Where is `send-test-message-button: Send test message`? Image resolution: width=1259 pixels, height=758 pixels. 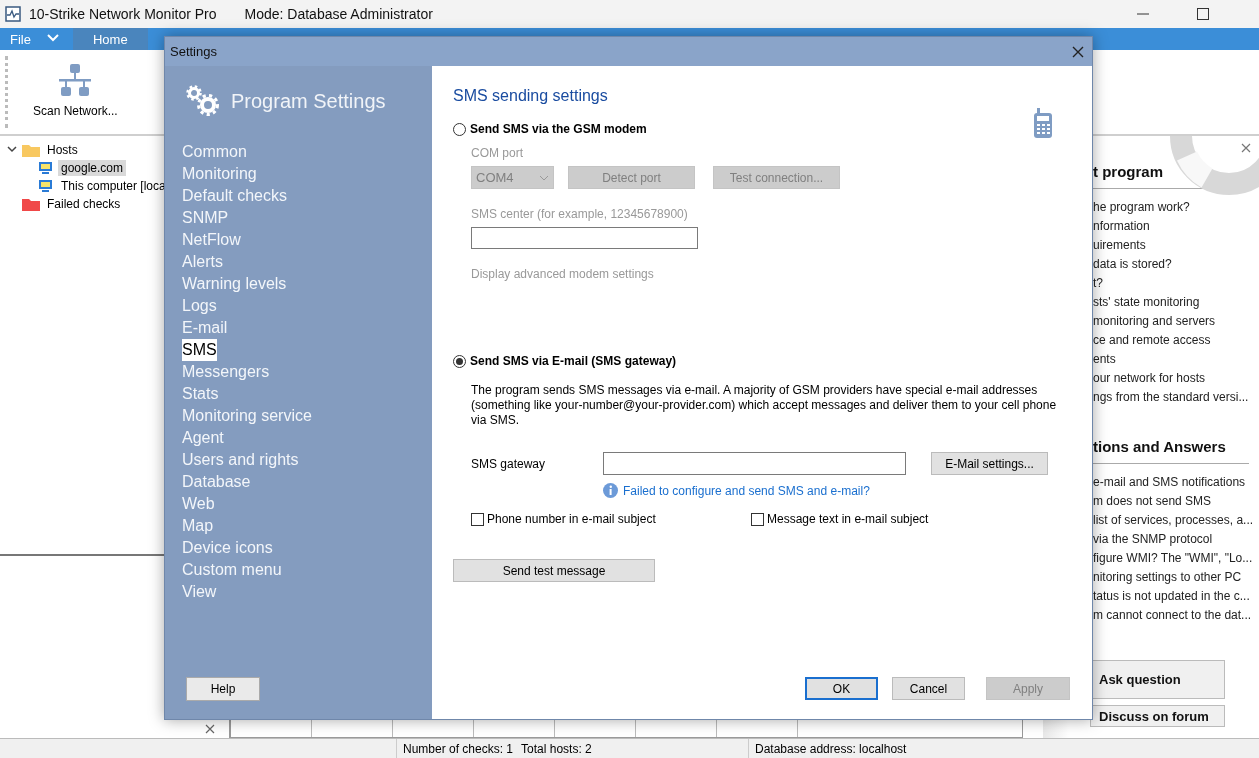
send-test-message-button: Send test message is located at coordinates (554, 570).